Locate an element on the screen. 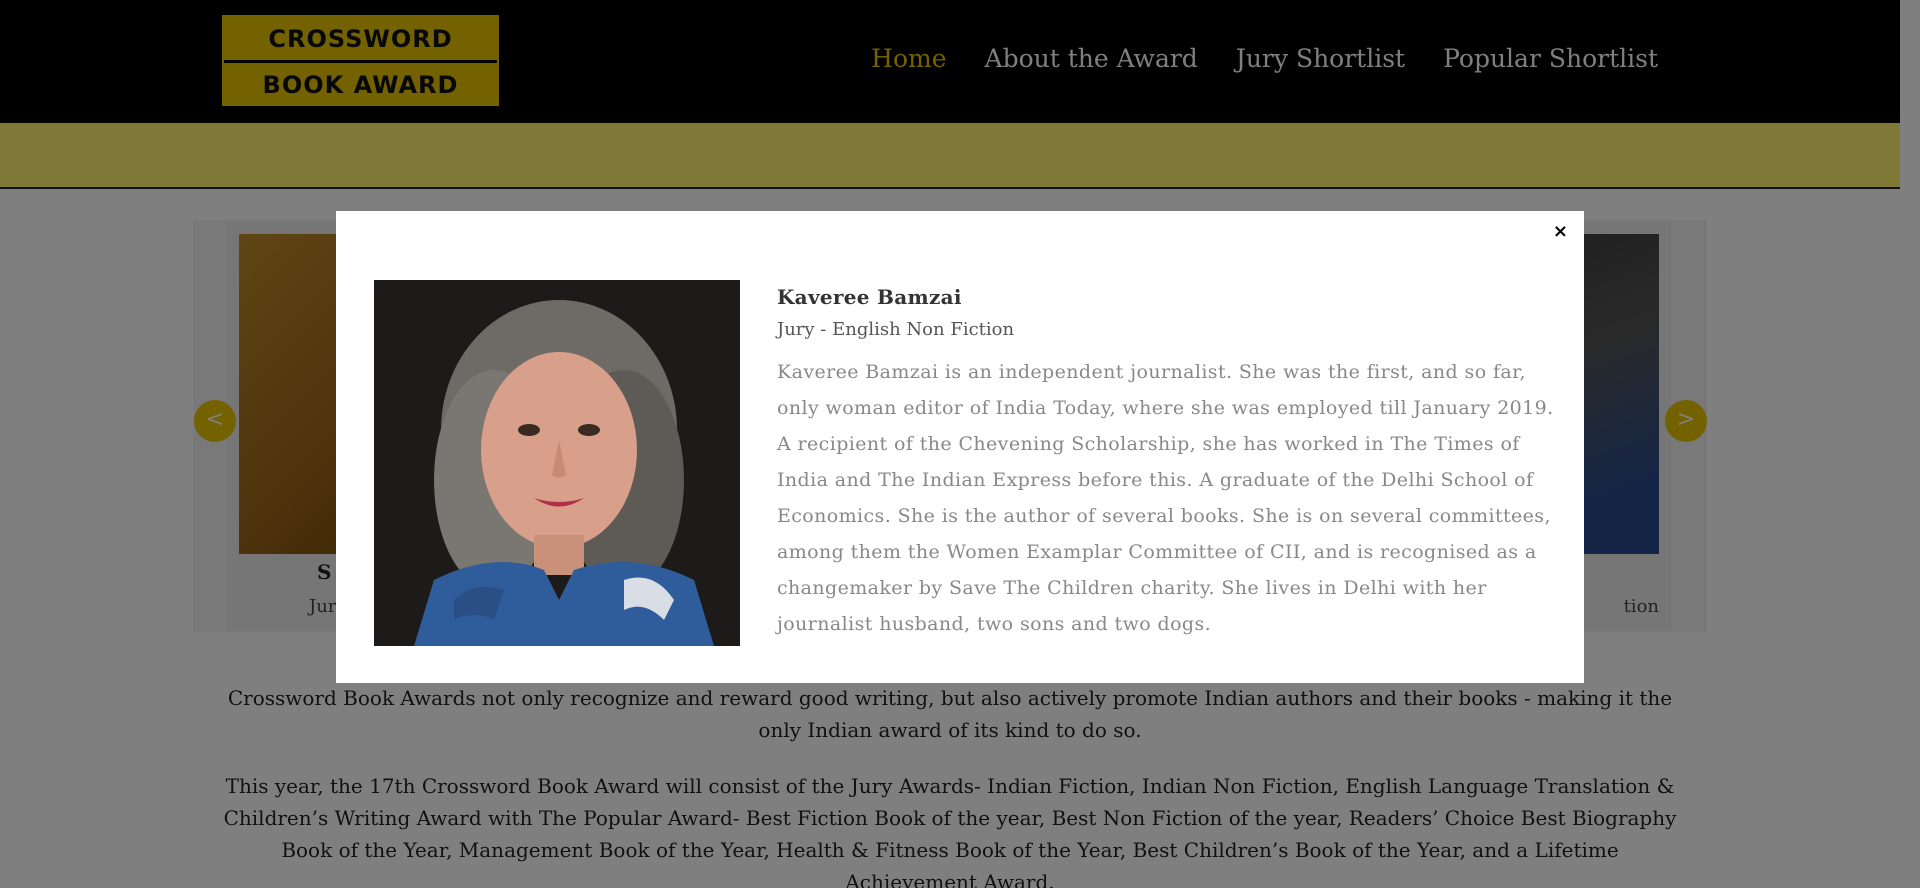  close-icon: × is located at coordinates (1560, 231).